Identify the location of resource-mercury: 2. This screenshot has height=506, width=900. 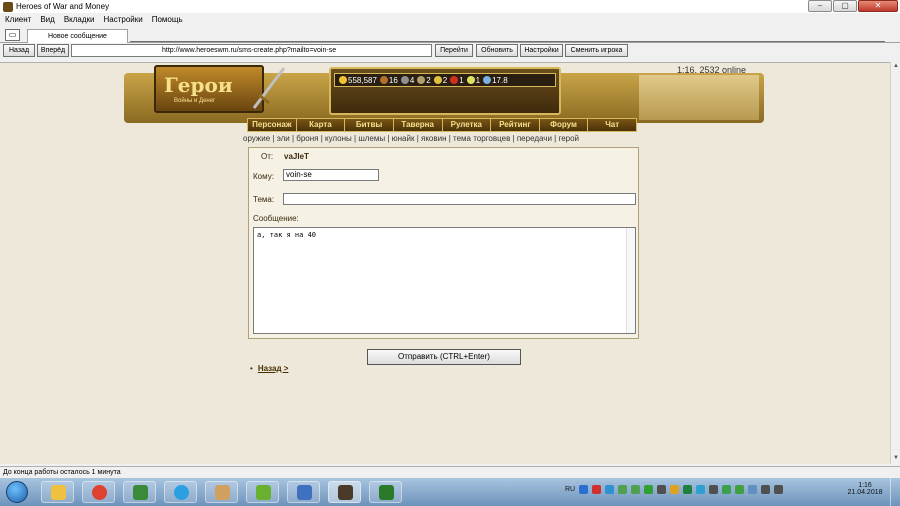
(424, 80).